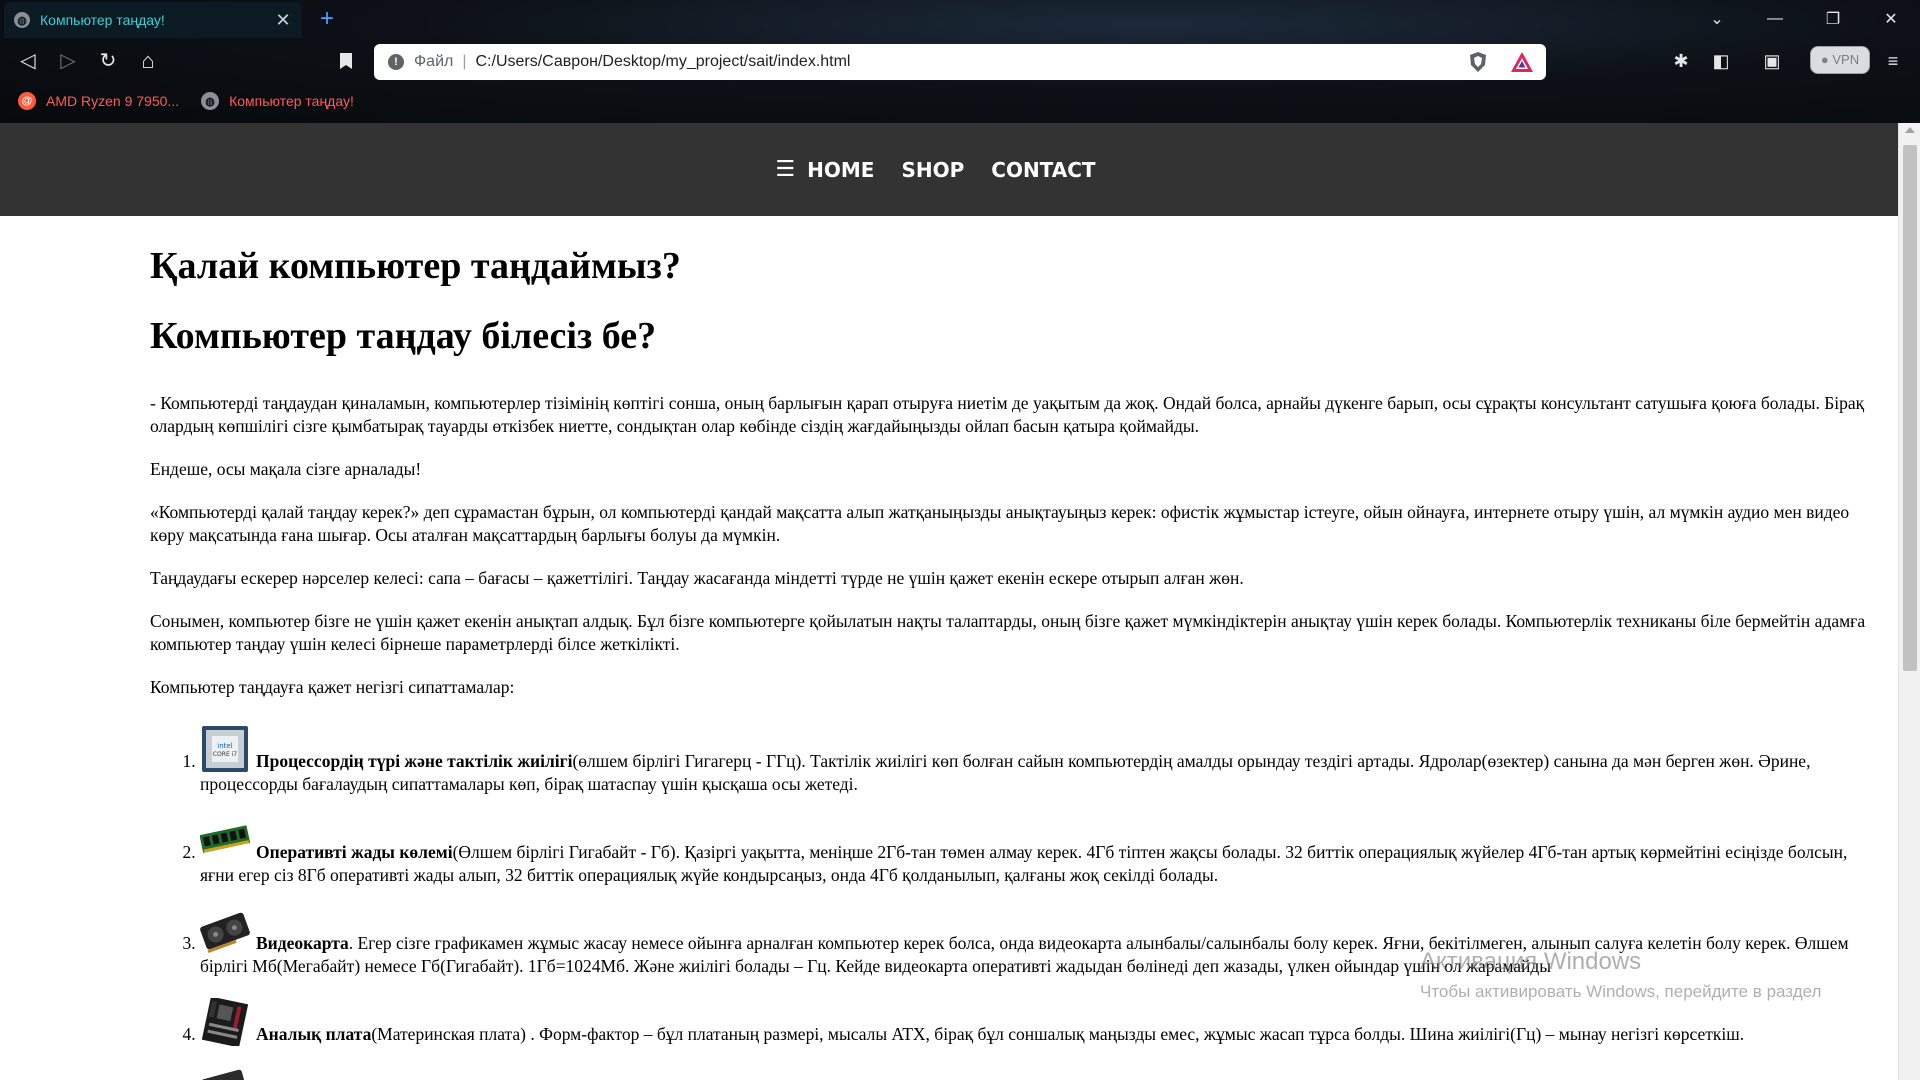  I want to click on watermark-title: Активация Windows, so click(1531, 961).